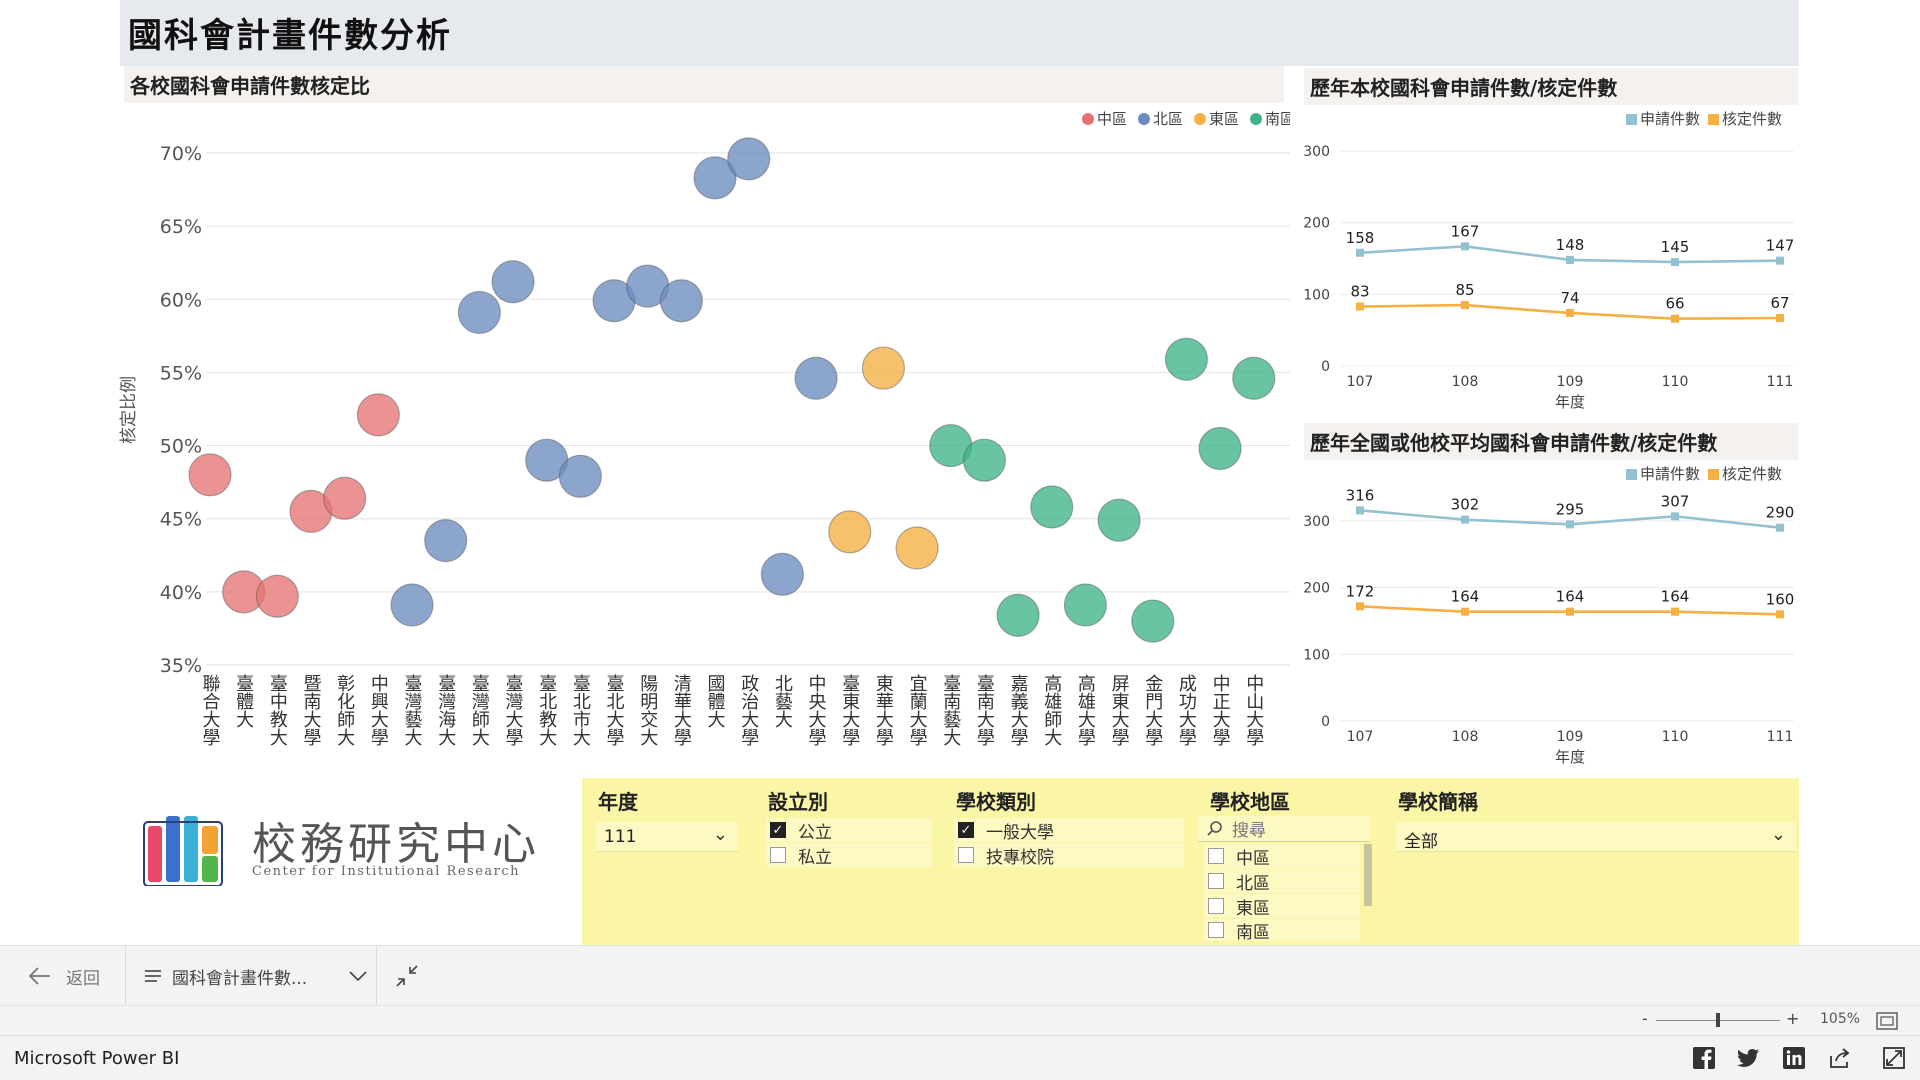 The height and width of the screenshot is (1080, 1920). Describe the element at coordinates (618, 802) in the screenshot. I see `slicer-year-title: 年度` at that location.